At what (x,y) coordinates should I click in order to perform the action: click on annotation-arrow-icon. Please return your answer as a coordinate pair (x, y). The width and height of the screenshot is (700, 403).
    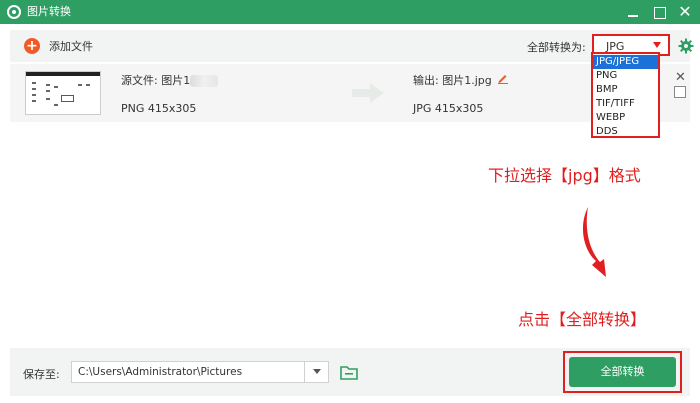
    Looking at the image, I should click on (594, 242).